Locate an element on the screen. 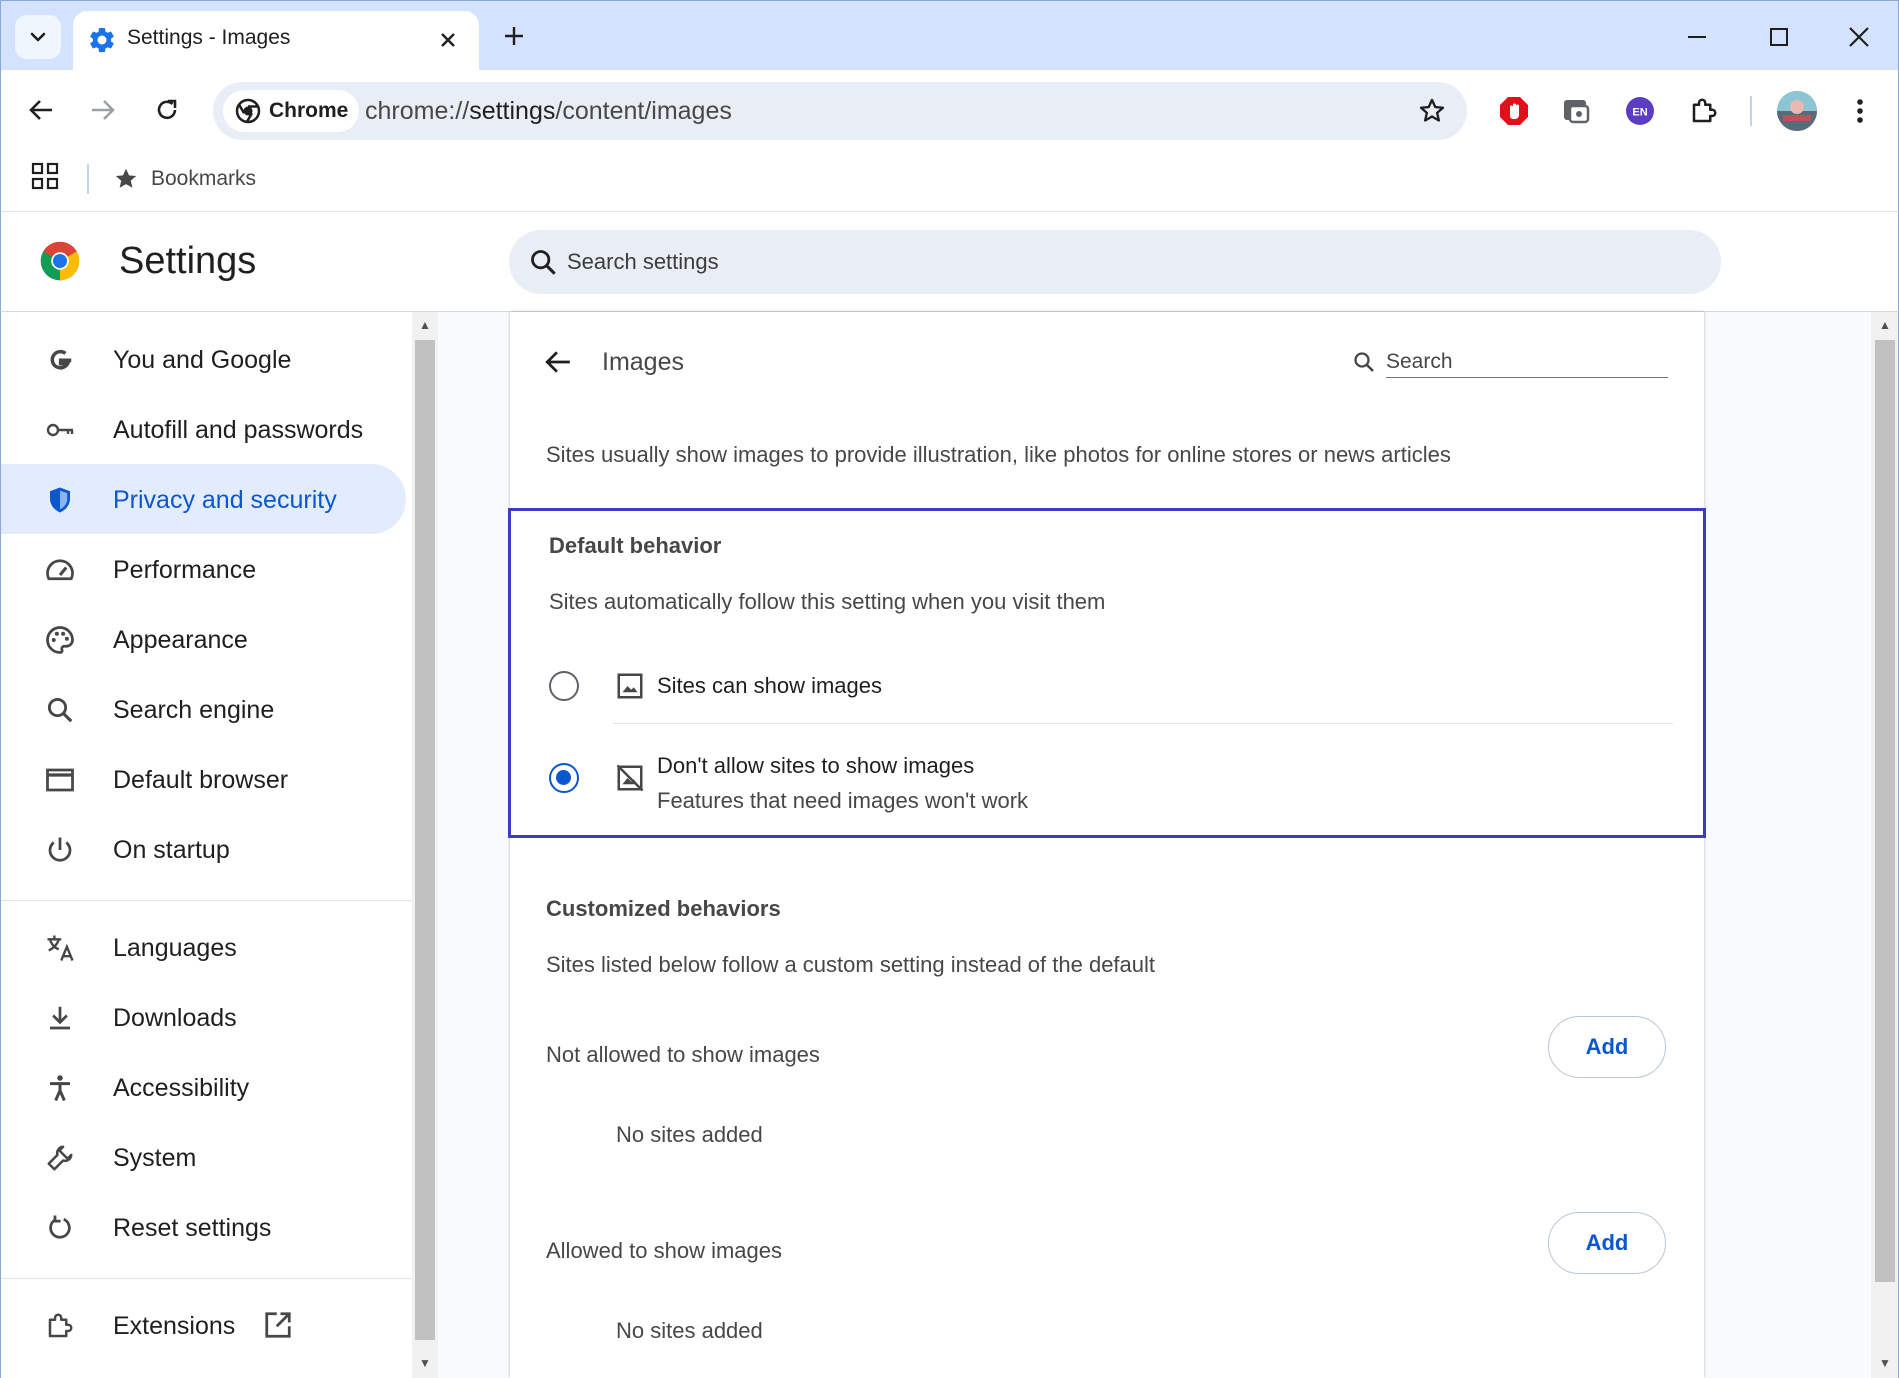  main-scrollbar: ▲ ▼ is located at coordinates (1885, 845).